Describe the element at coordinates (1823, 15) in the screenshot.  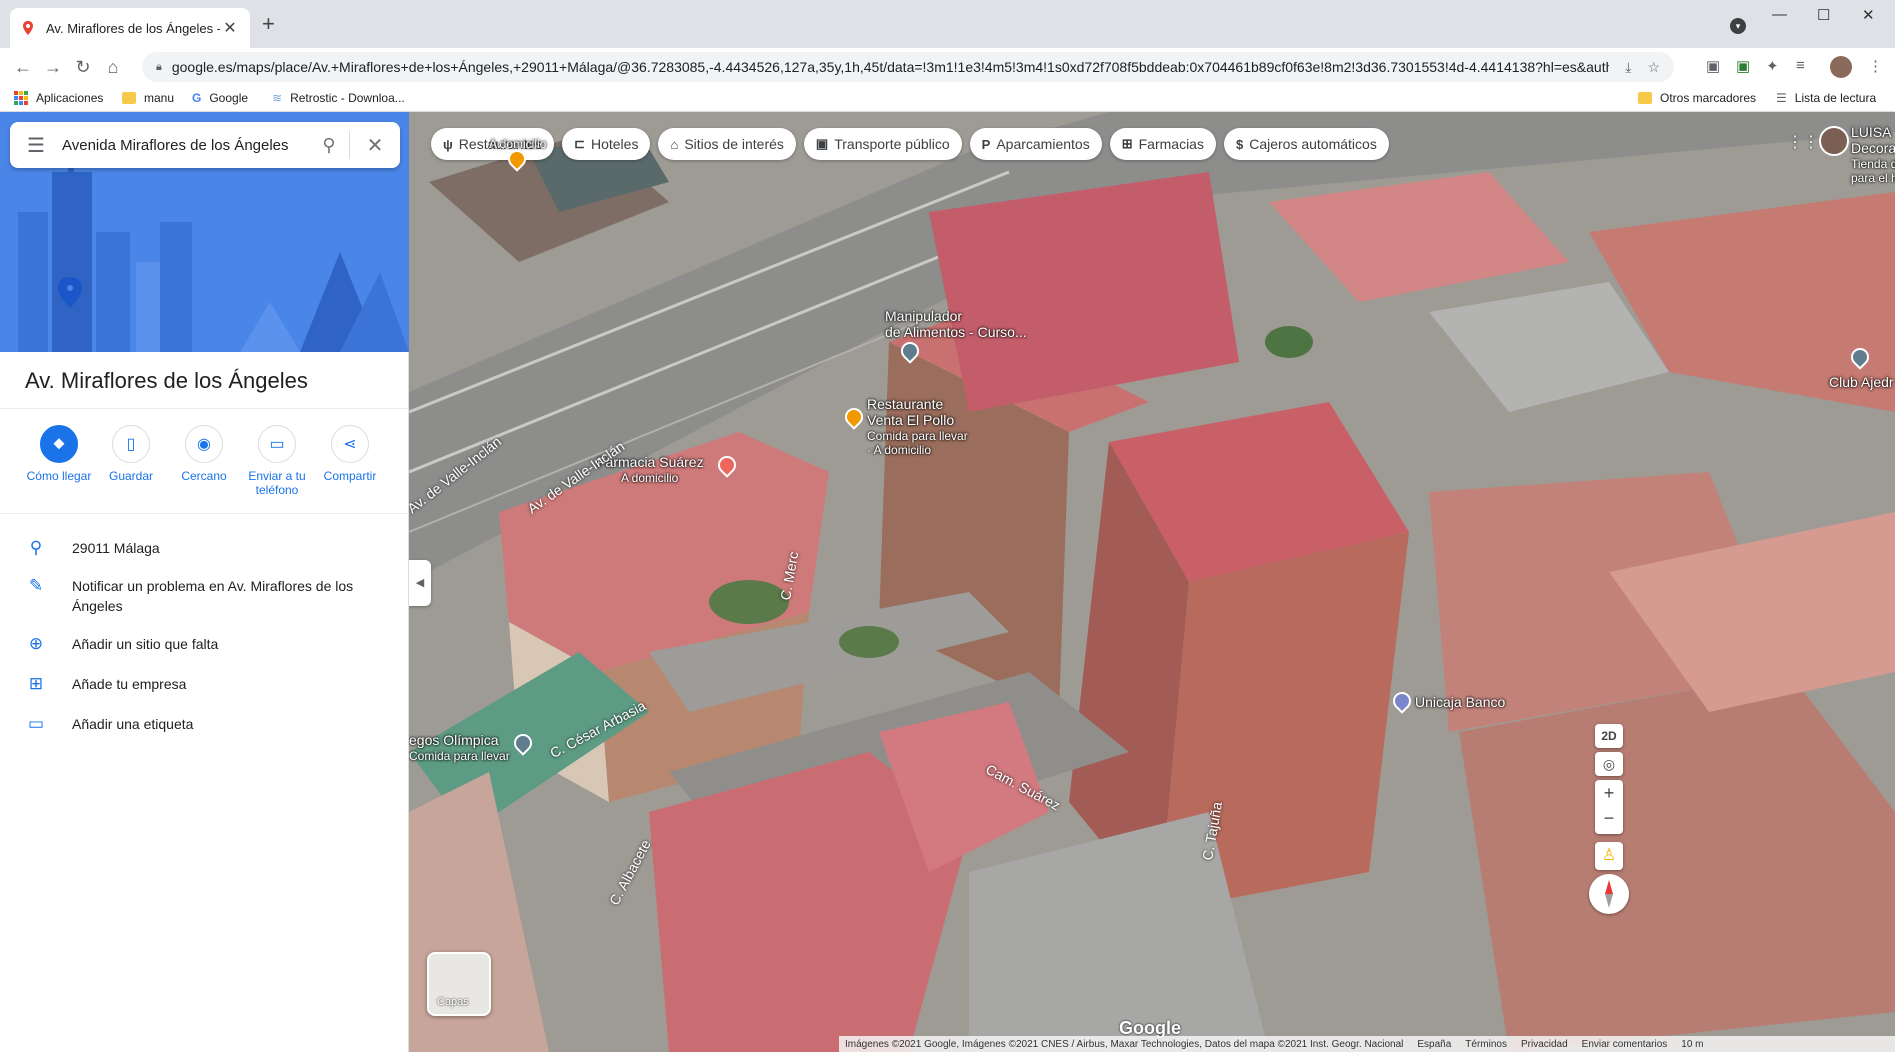
I see `maximize-icon: ☐` at that location.